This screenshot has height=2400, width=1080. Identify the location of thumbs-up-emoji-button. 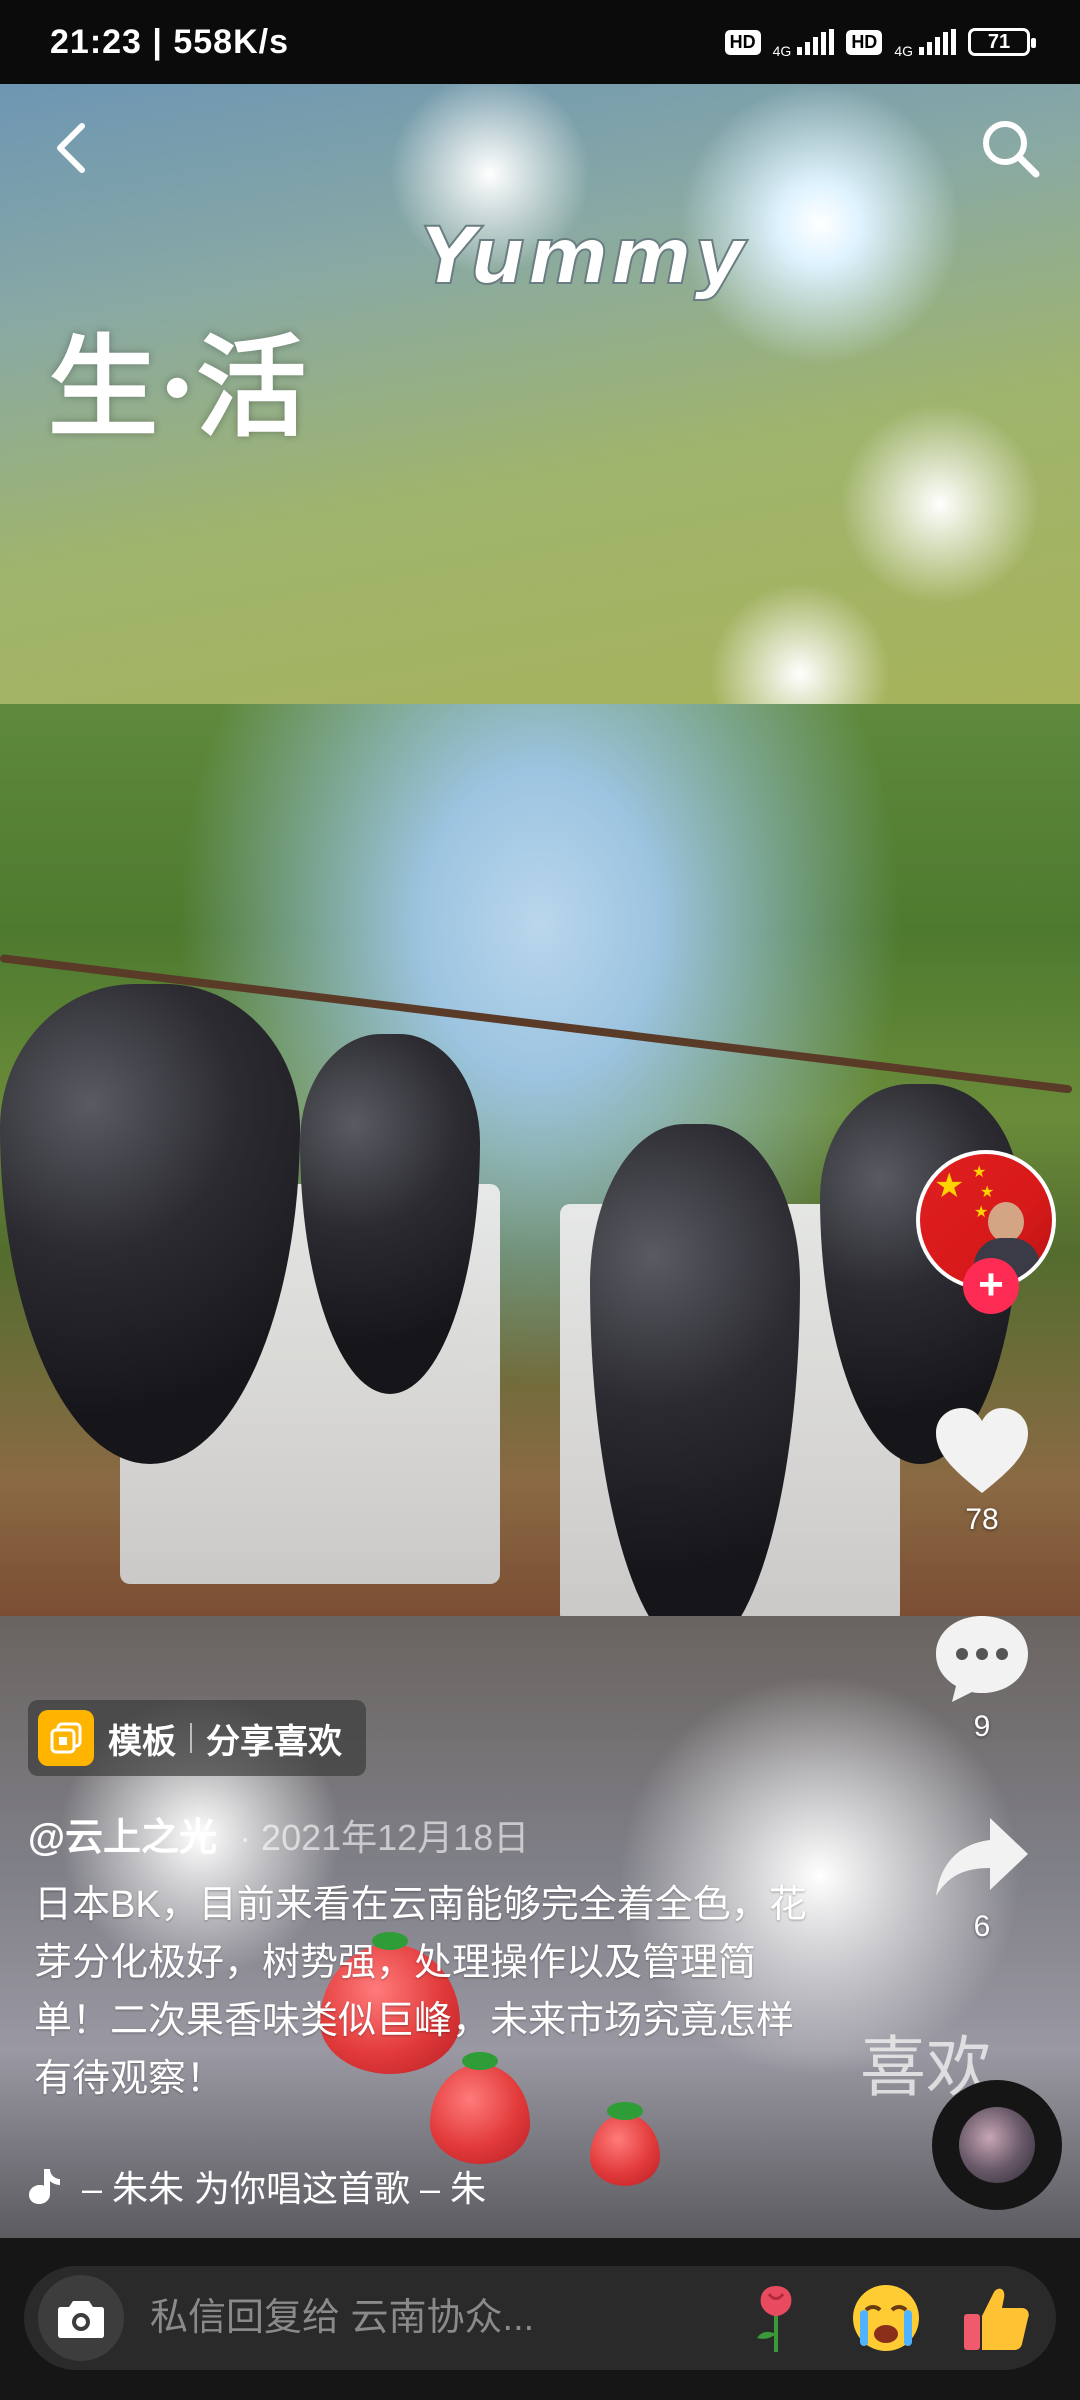
(996, 2318).